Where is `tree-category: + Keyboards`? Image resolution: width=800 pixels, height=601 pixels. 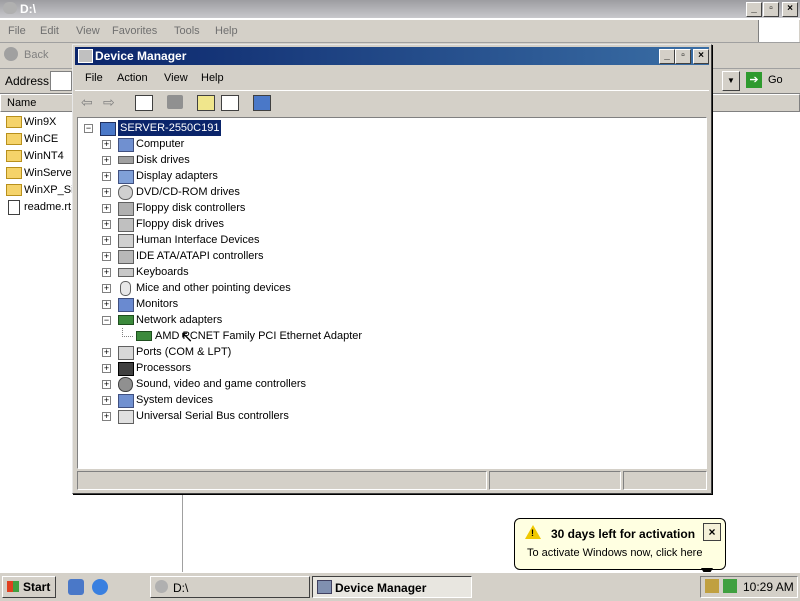 tree-category: + Keyboards is located at coordinates (252, 272).